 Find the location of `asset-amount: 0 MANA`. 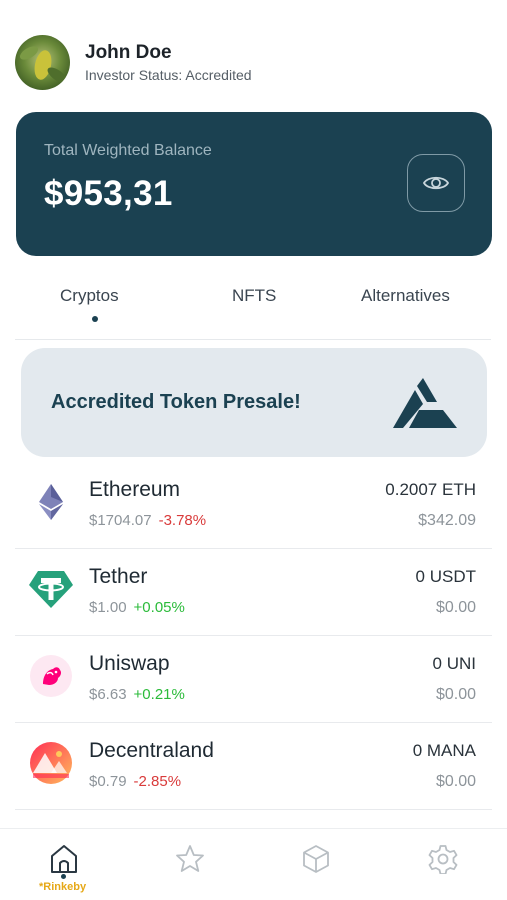

asset-amount: 0 MANA is located at coordinates (444, 750).